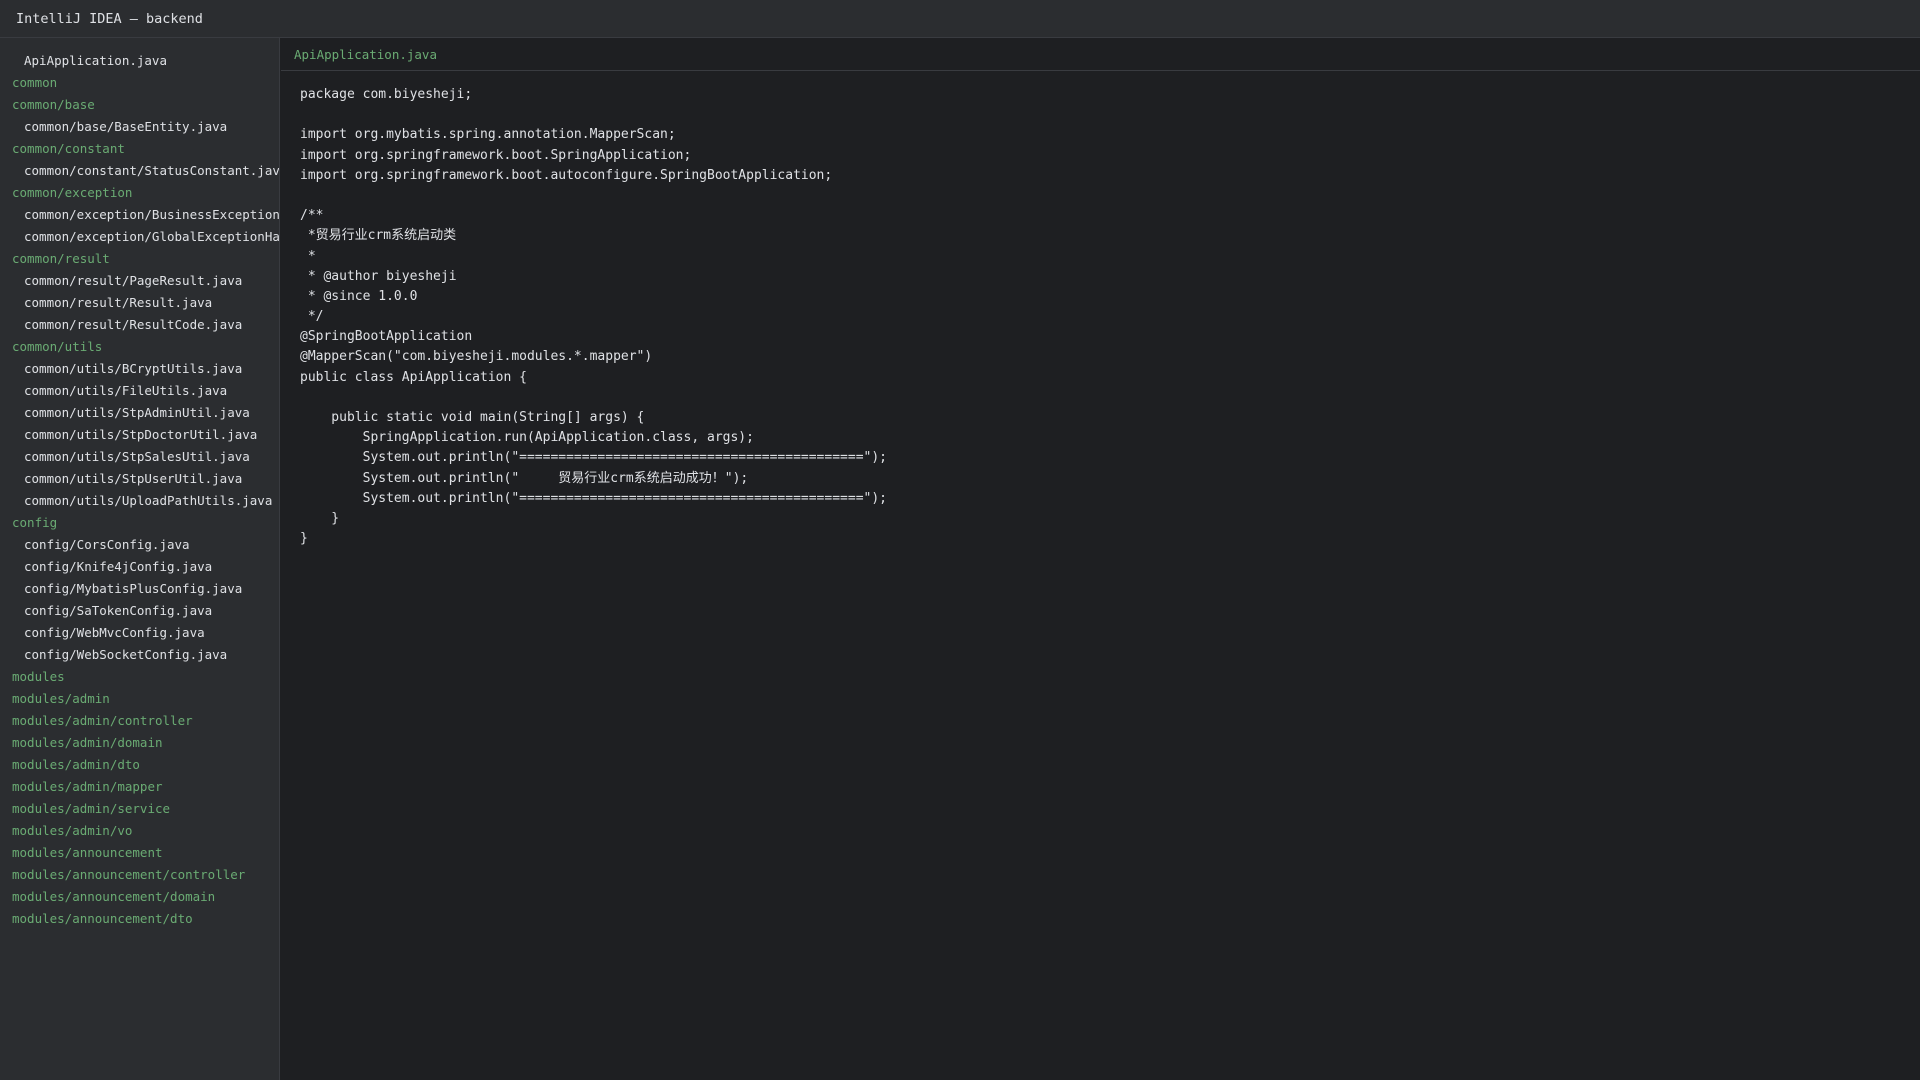  What do you see at coordinates (359, 296) in the screenshot?
I see `code-line: * @since 1.0.0` at bounding box center [359, 296].